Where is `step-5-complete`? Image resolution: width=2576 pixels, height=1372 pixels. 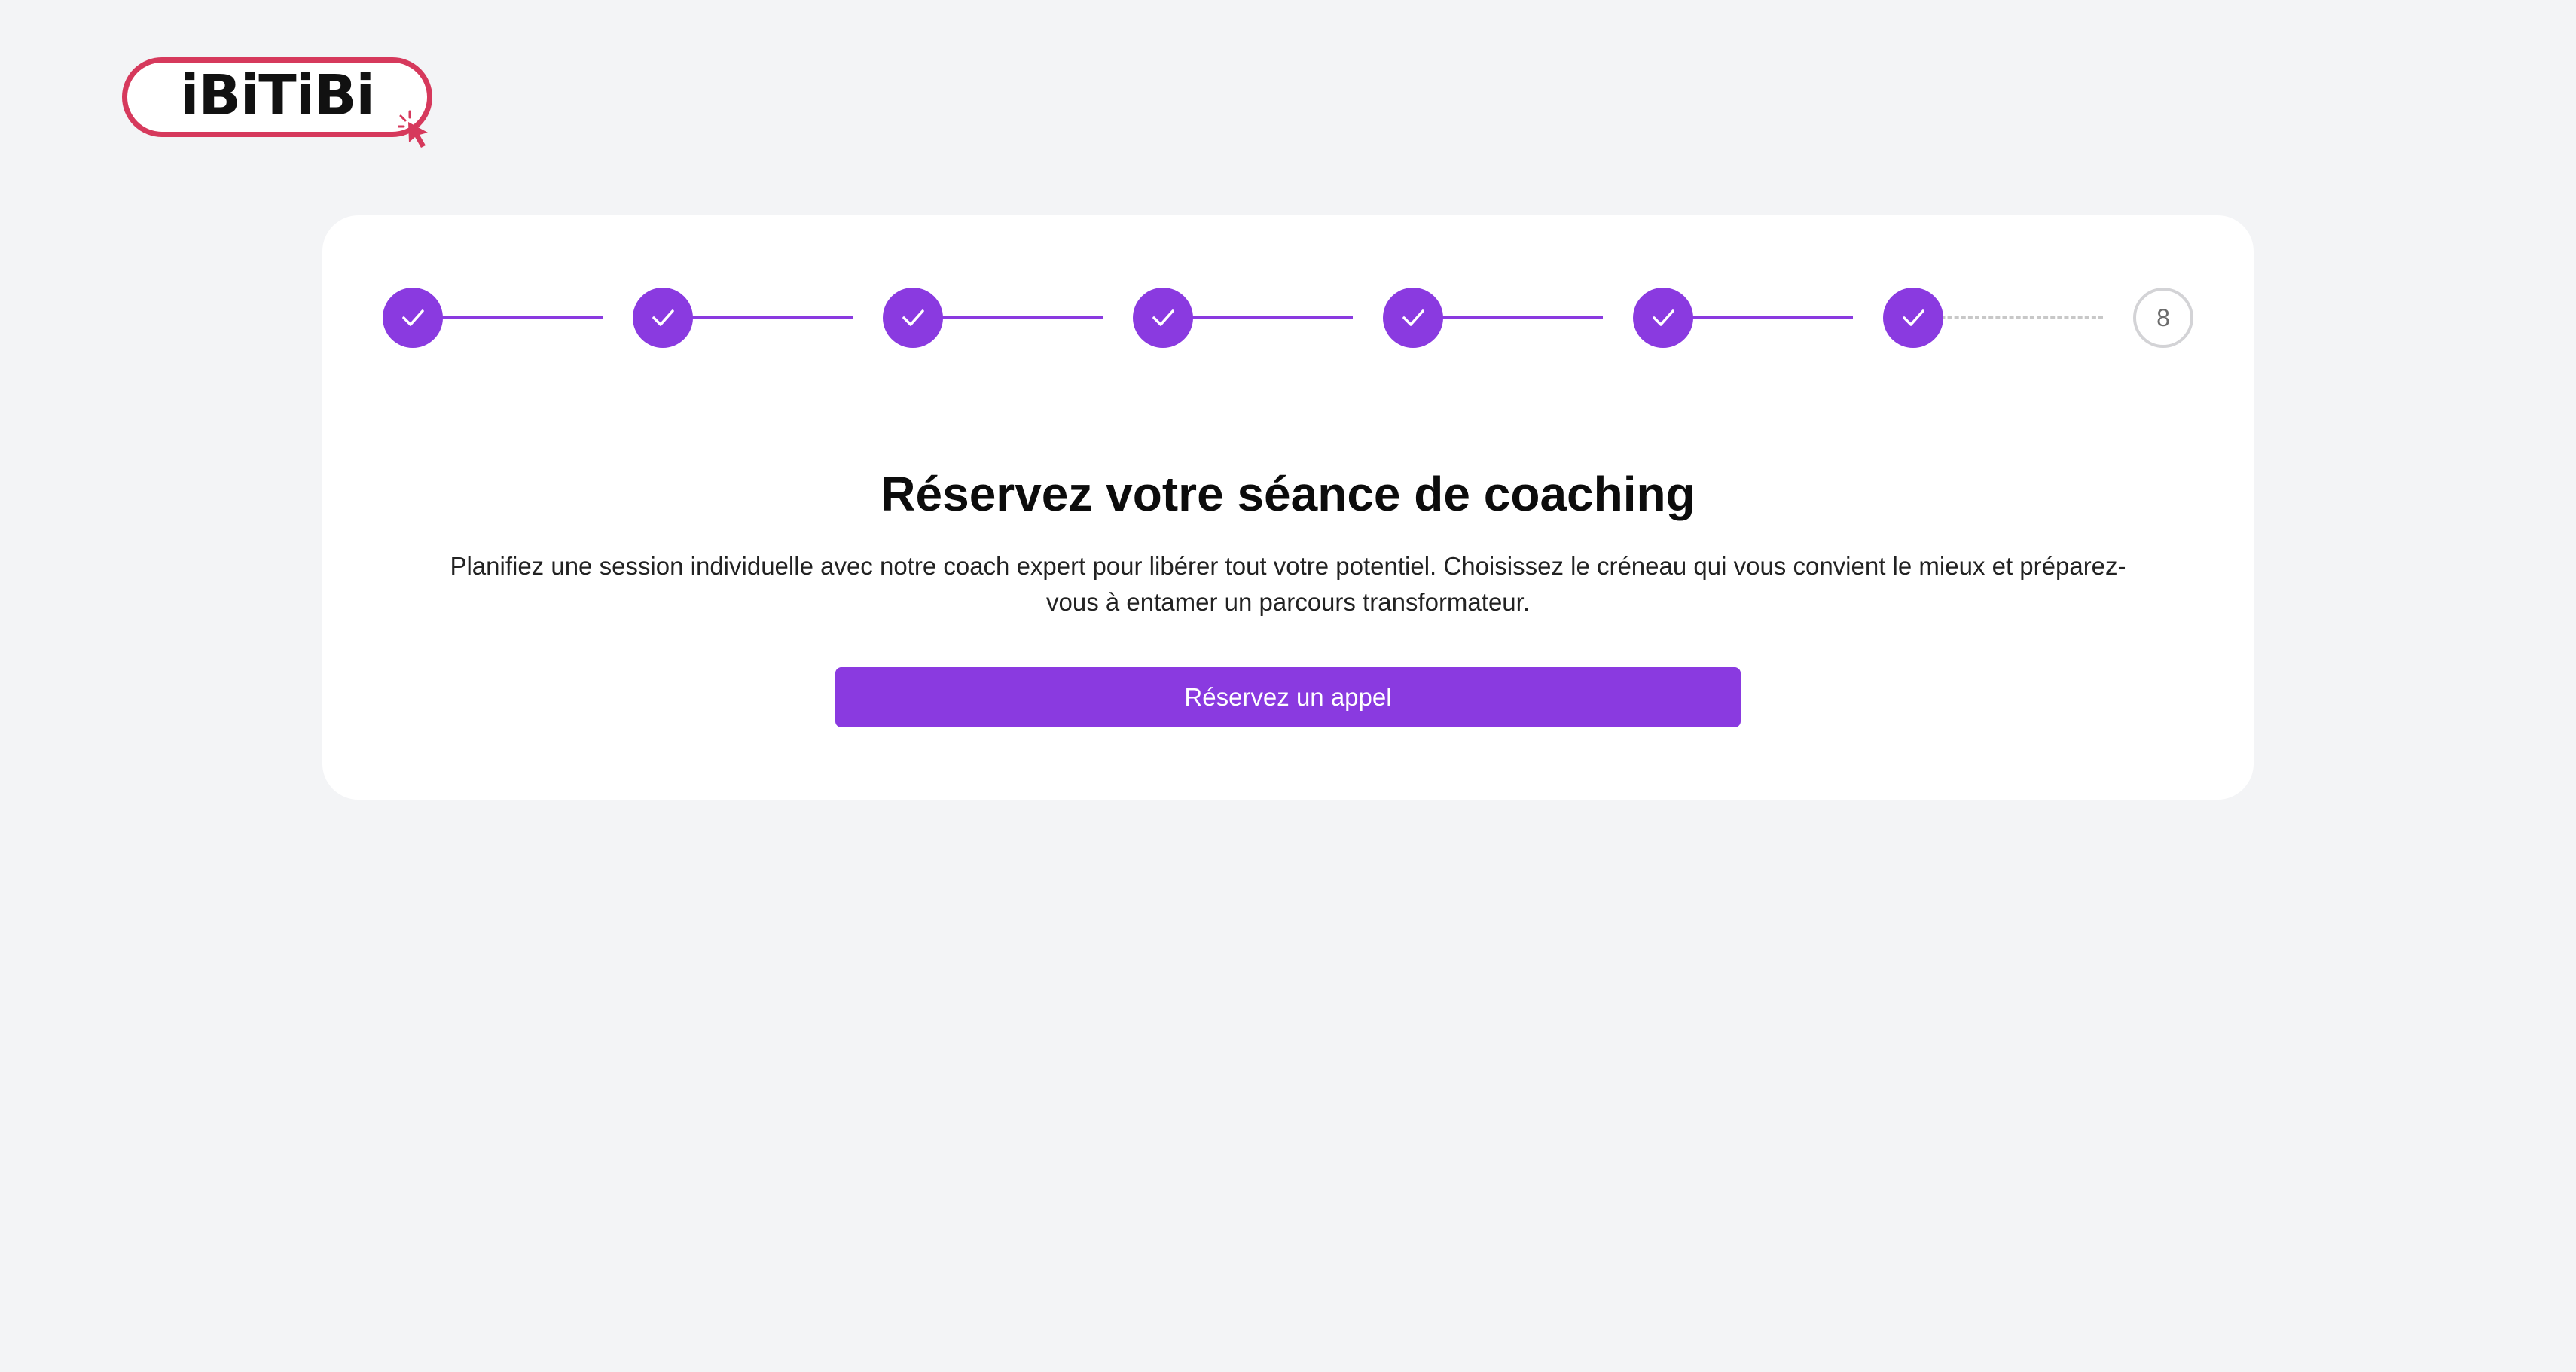 step-5-complete is located at coordinates (1413, 318).